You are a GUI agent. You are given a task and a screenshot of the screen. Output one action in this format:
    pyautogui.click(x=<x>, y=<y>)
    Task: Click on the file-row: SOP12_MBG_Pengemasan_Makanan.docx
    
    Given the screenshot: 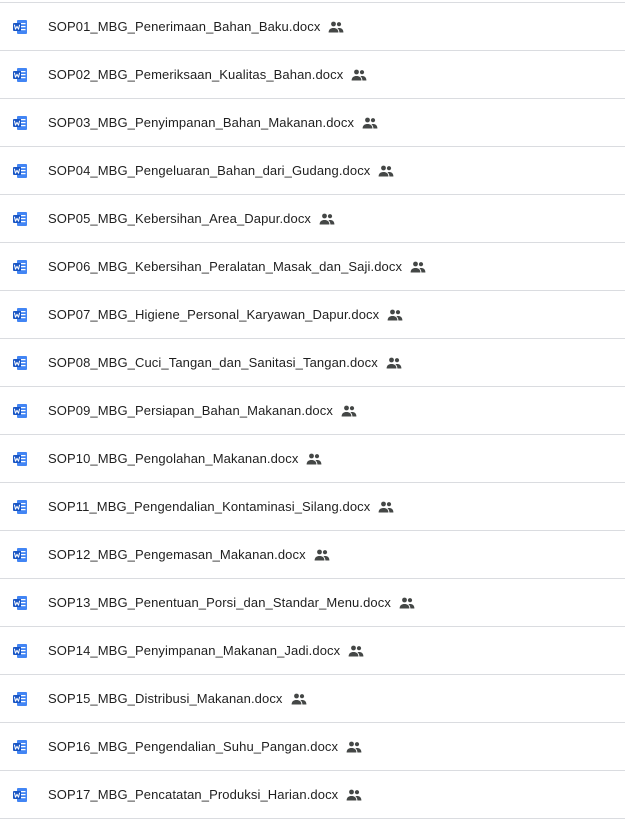 What is the action you would take?
    pyautogui.click(x=312, y=555)
    